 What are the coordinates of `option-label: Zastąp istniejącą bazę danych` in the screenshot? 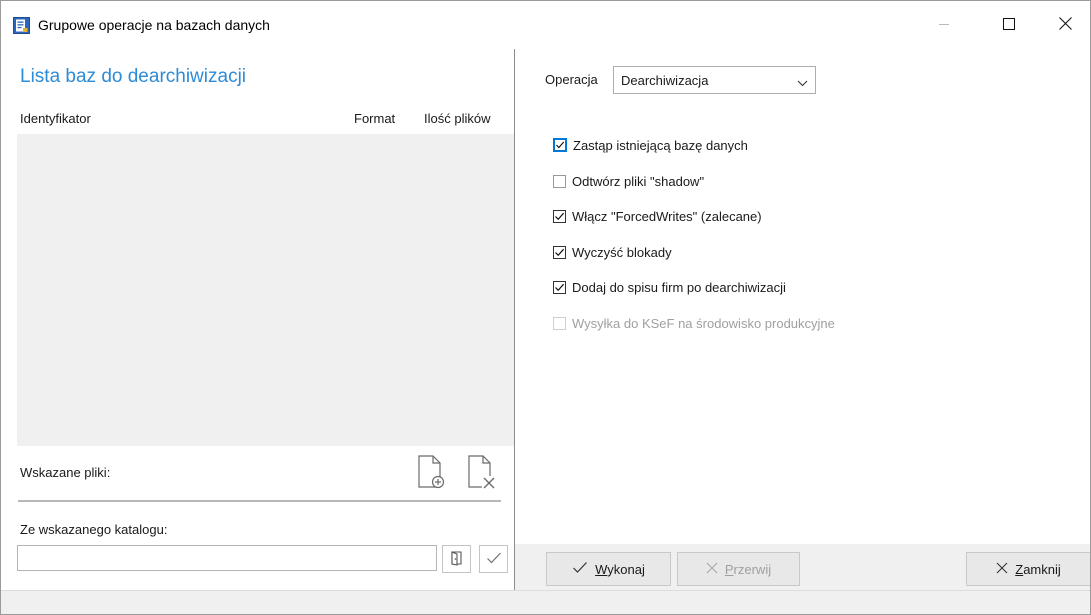 It's located at (660, 145).